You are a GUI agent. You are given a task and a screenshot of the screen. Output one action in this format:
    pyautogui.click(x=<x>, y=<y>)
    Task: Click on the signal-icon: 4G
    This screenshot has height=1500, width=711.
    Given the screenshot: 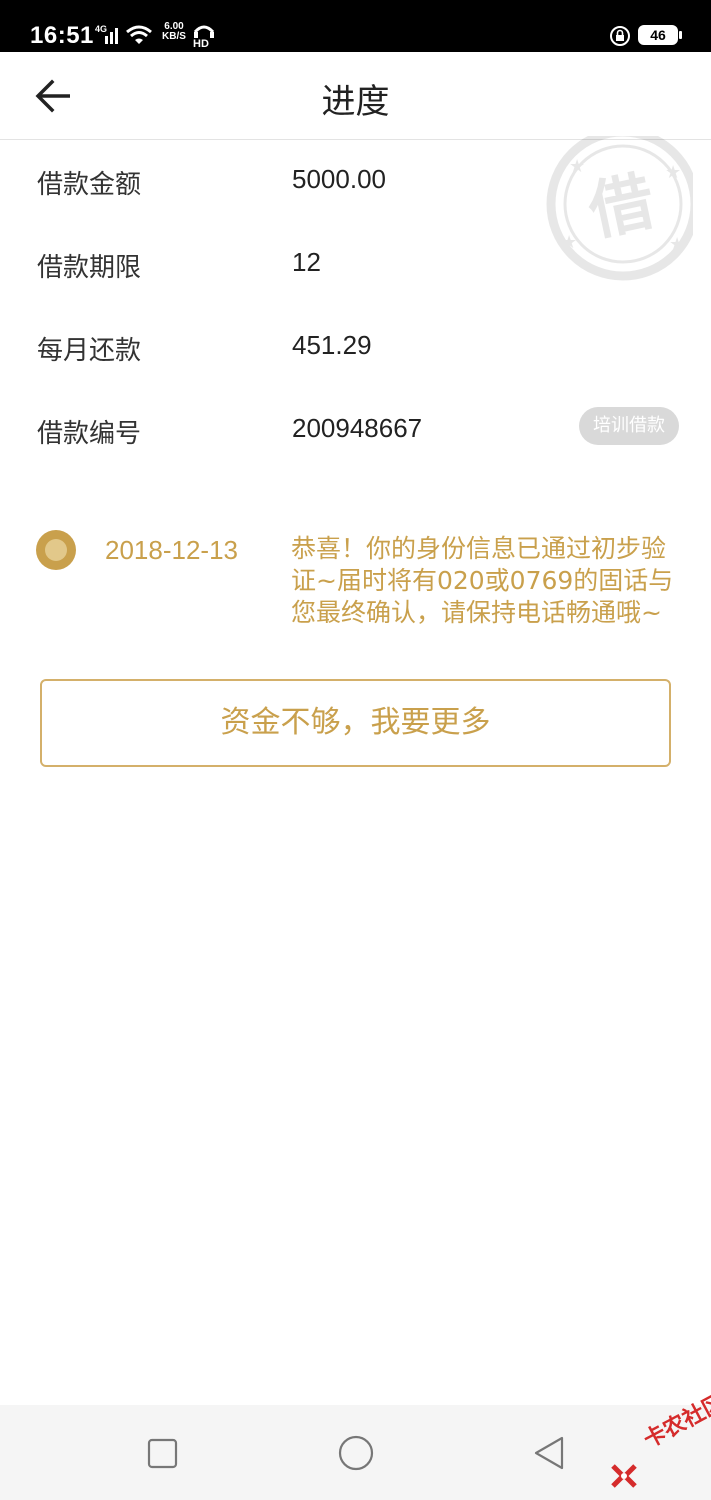 What is the action you would take?
    pyautogui.click(x=123, y=34)
    